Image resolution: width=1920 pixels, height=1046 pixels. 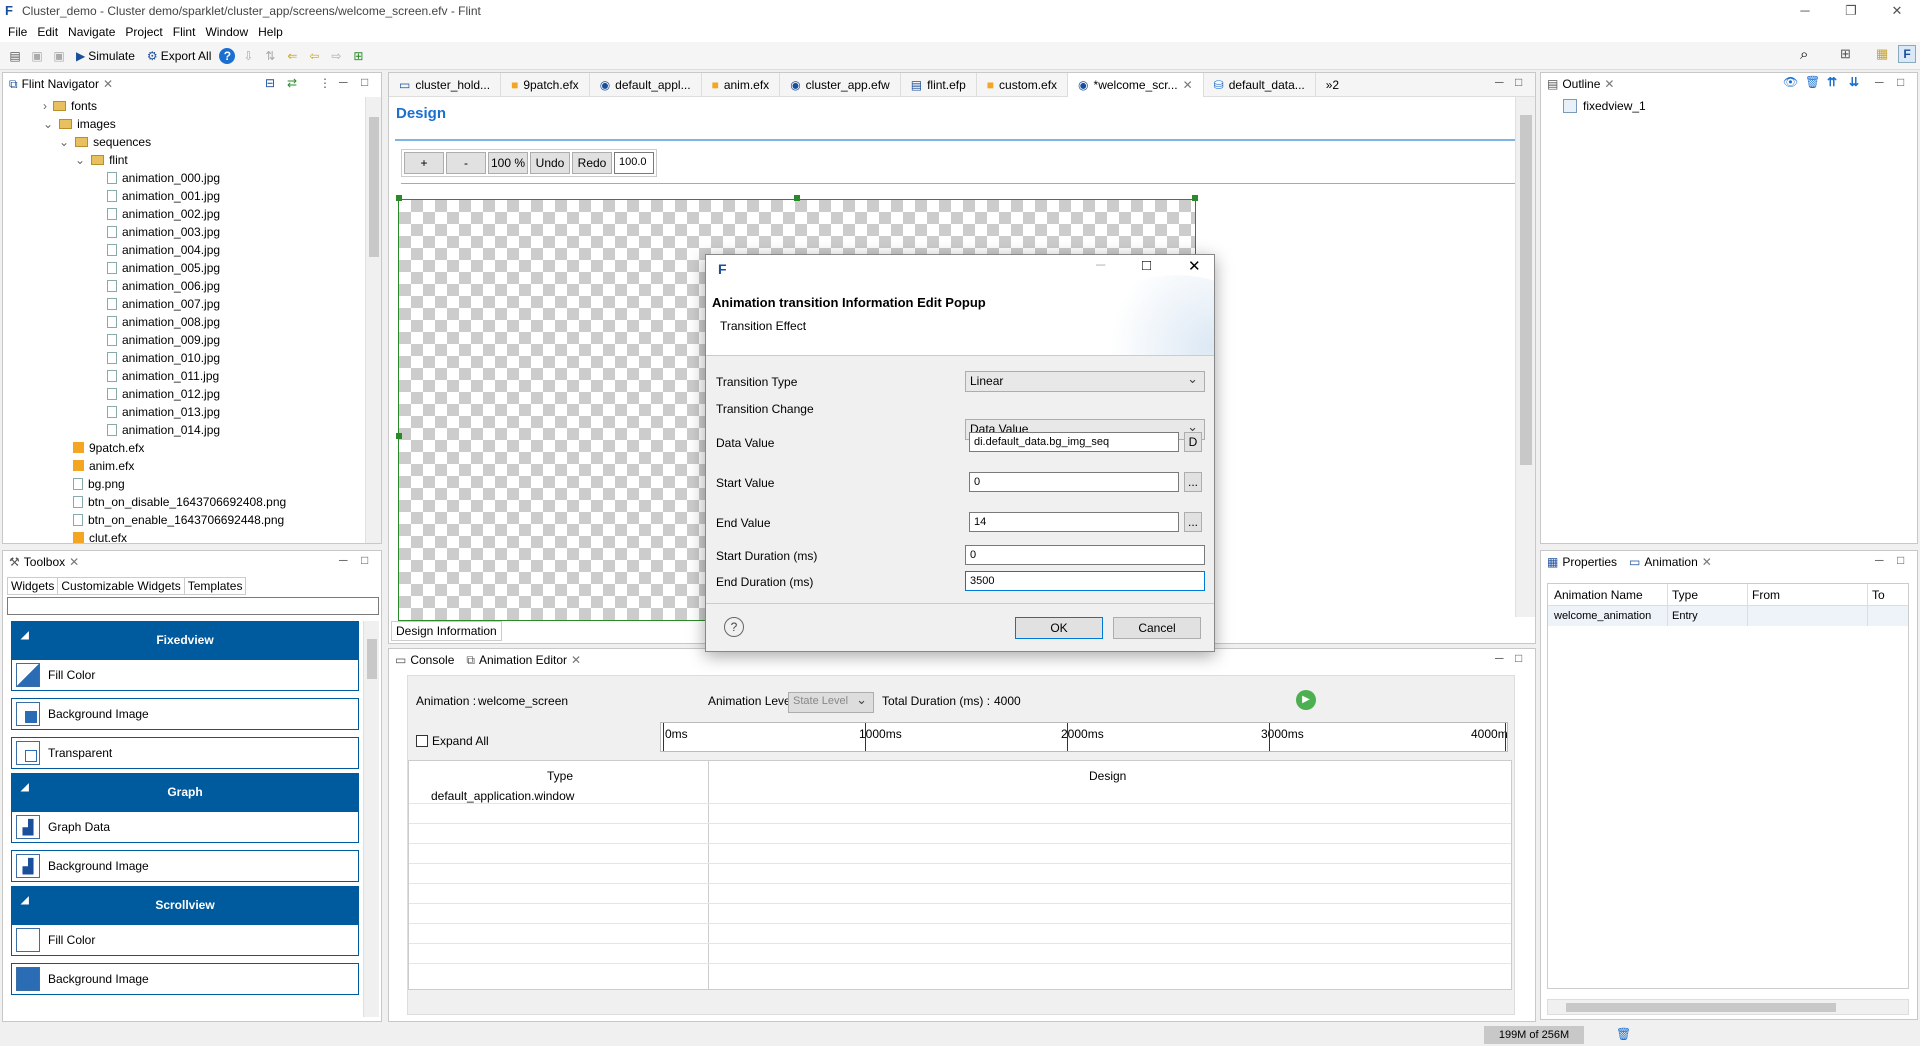 I want to click on properties-tab: ▦ Properties, so click(x=1582, y=562).